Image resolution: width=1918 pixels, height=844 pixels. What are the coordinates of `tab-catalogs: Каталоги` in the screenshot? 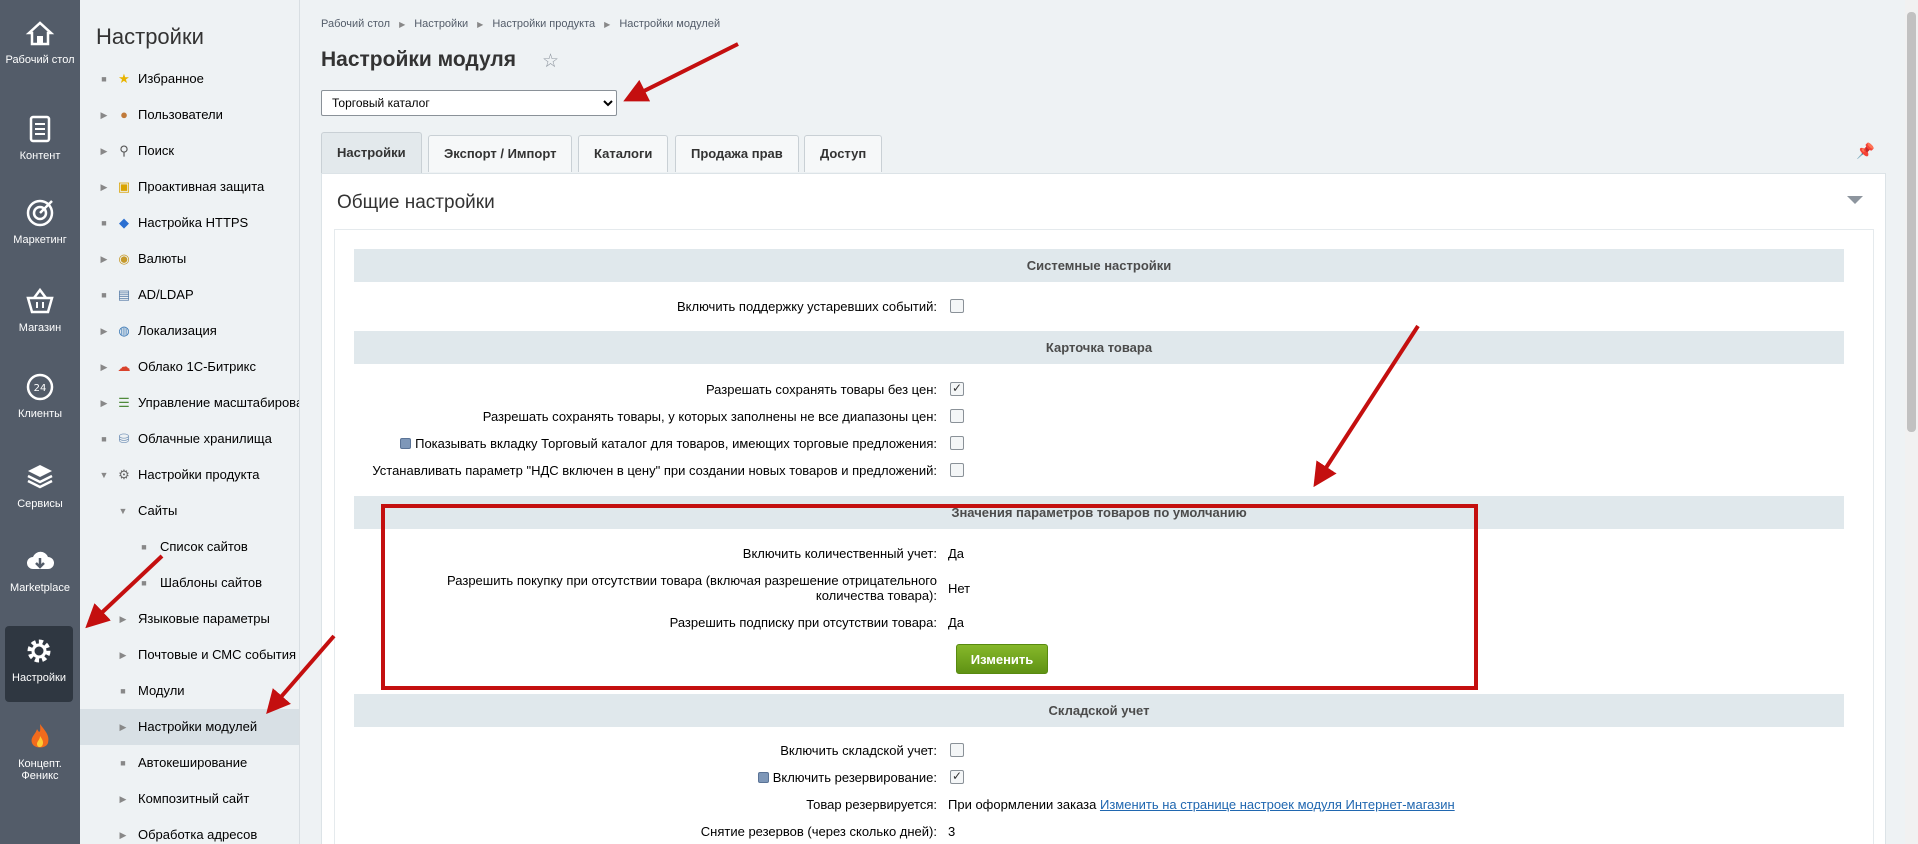 It's located at (623, 153).